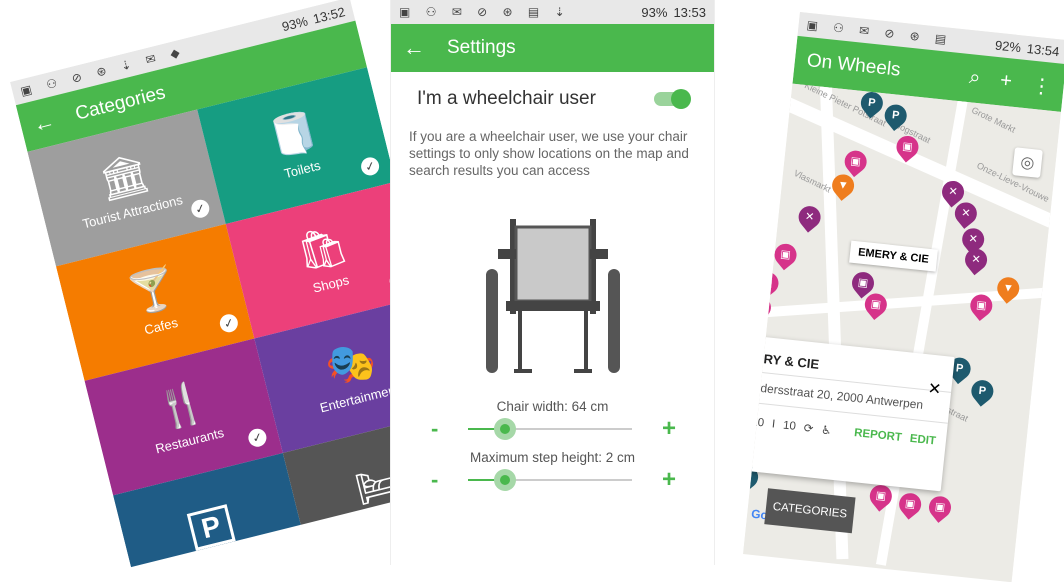 This screenshot has width=1064, height=582. I want to click on place-callout: EMERY & CIE, so click(893, 256).